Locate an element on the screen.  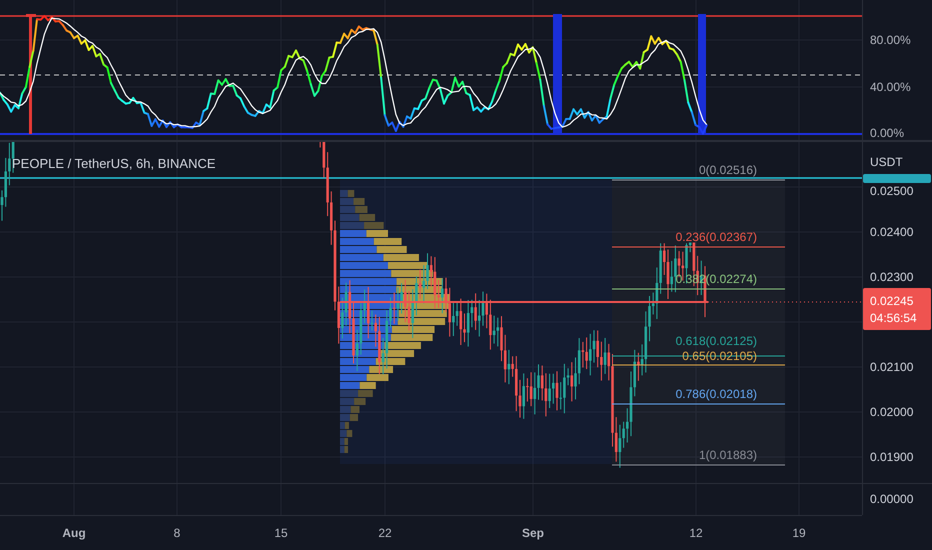
last-price: 0.02245 is located at coordinates (892, 301).